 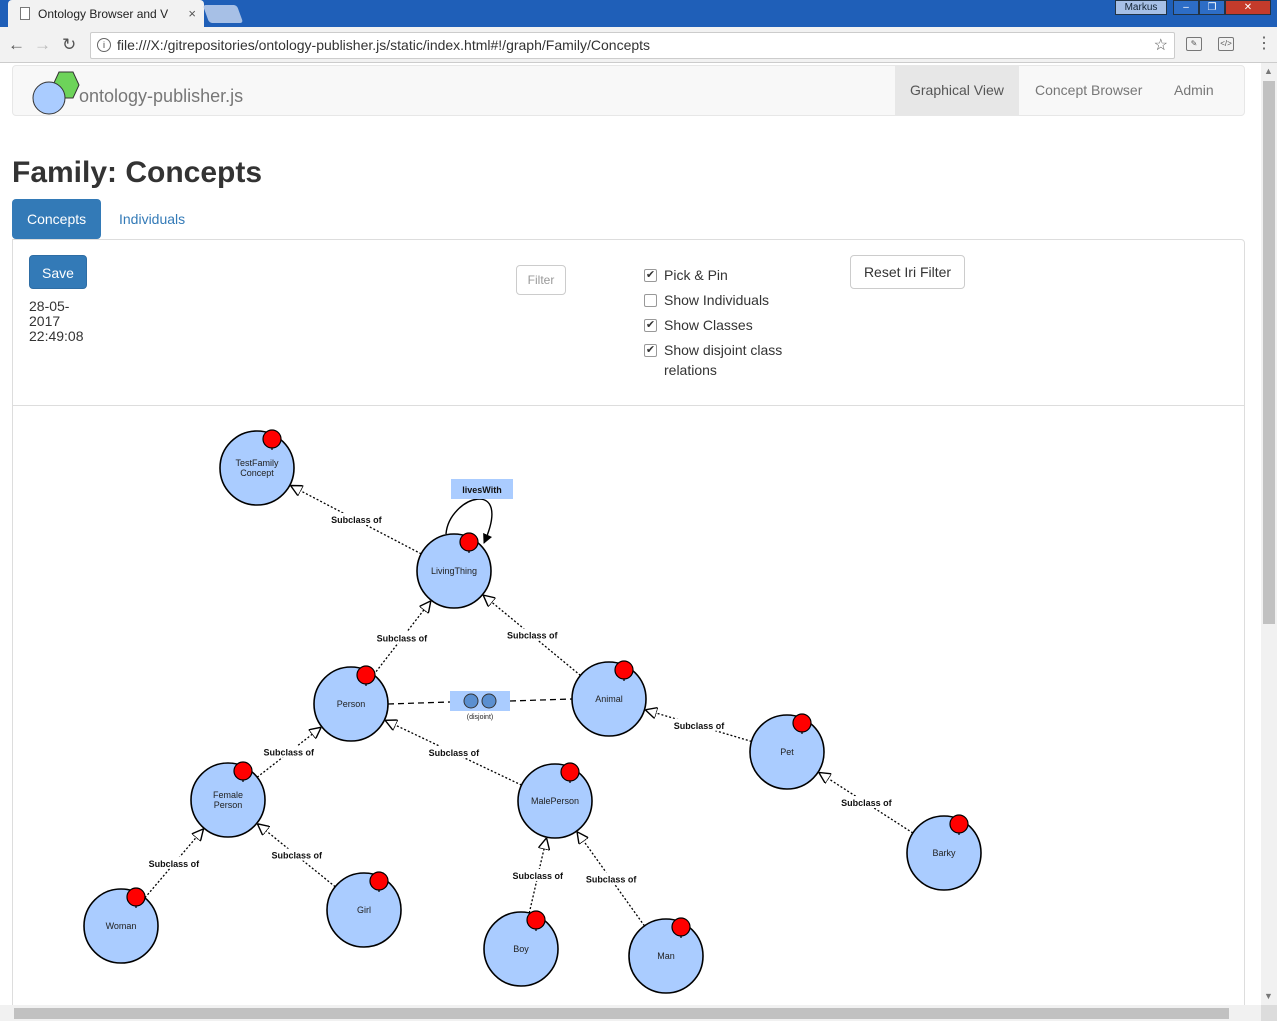 I want to click on nav-concept-browser: Concept Browser, so click(x=1088, y=90).